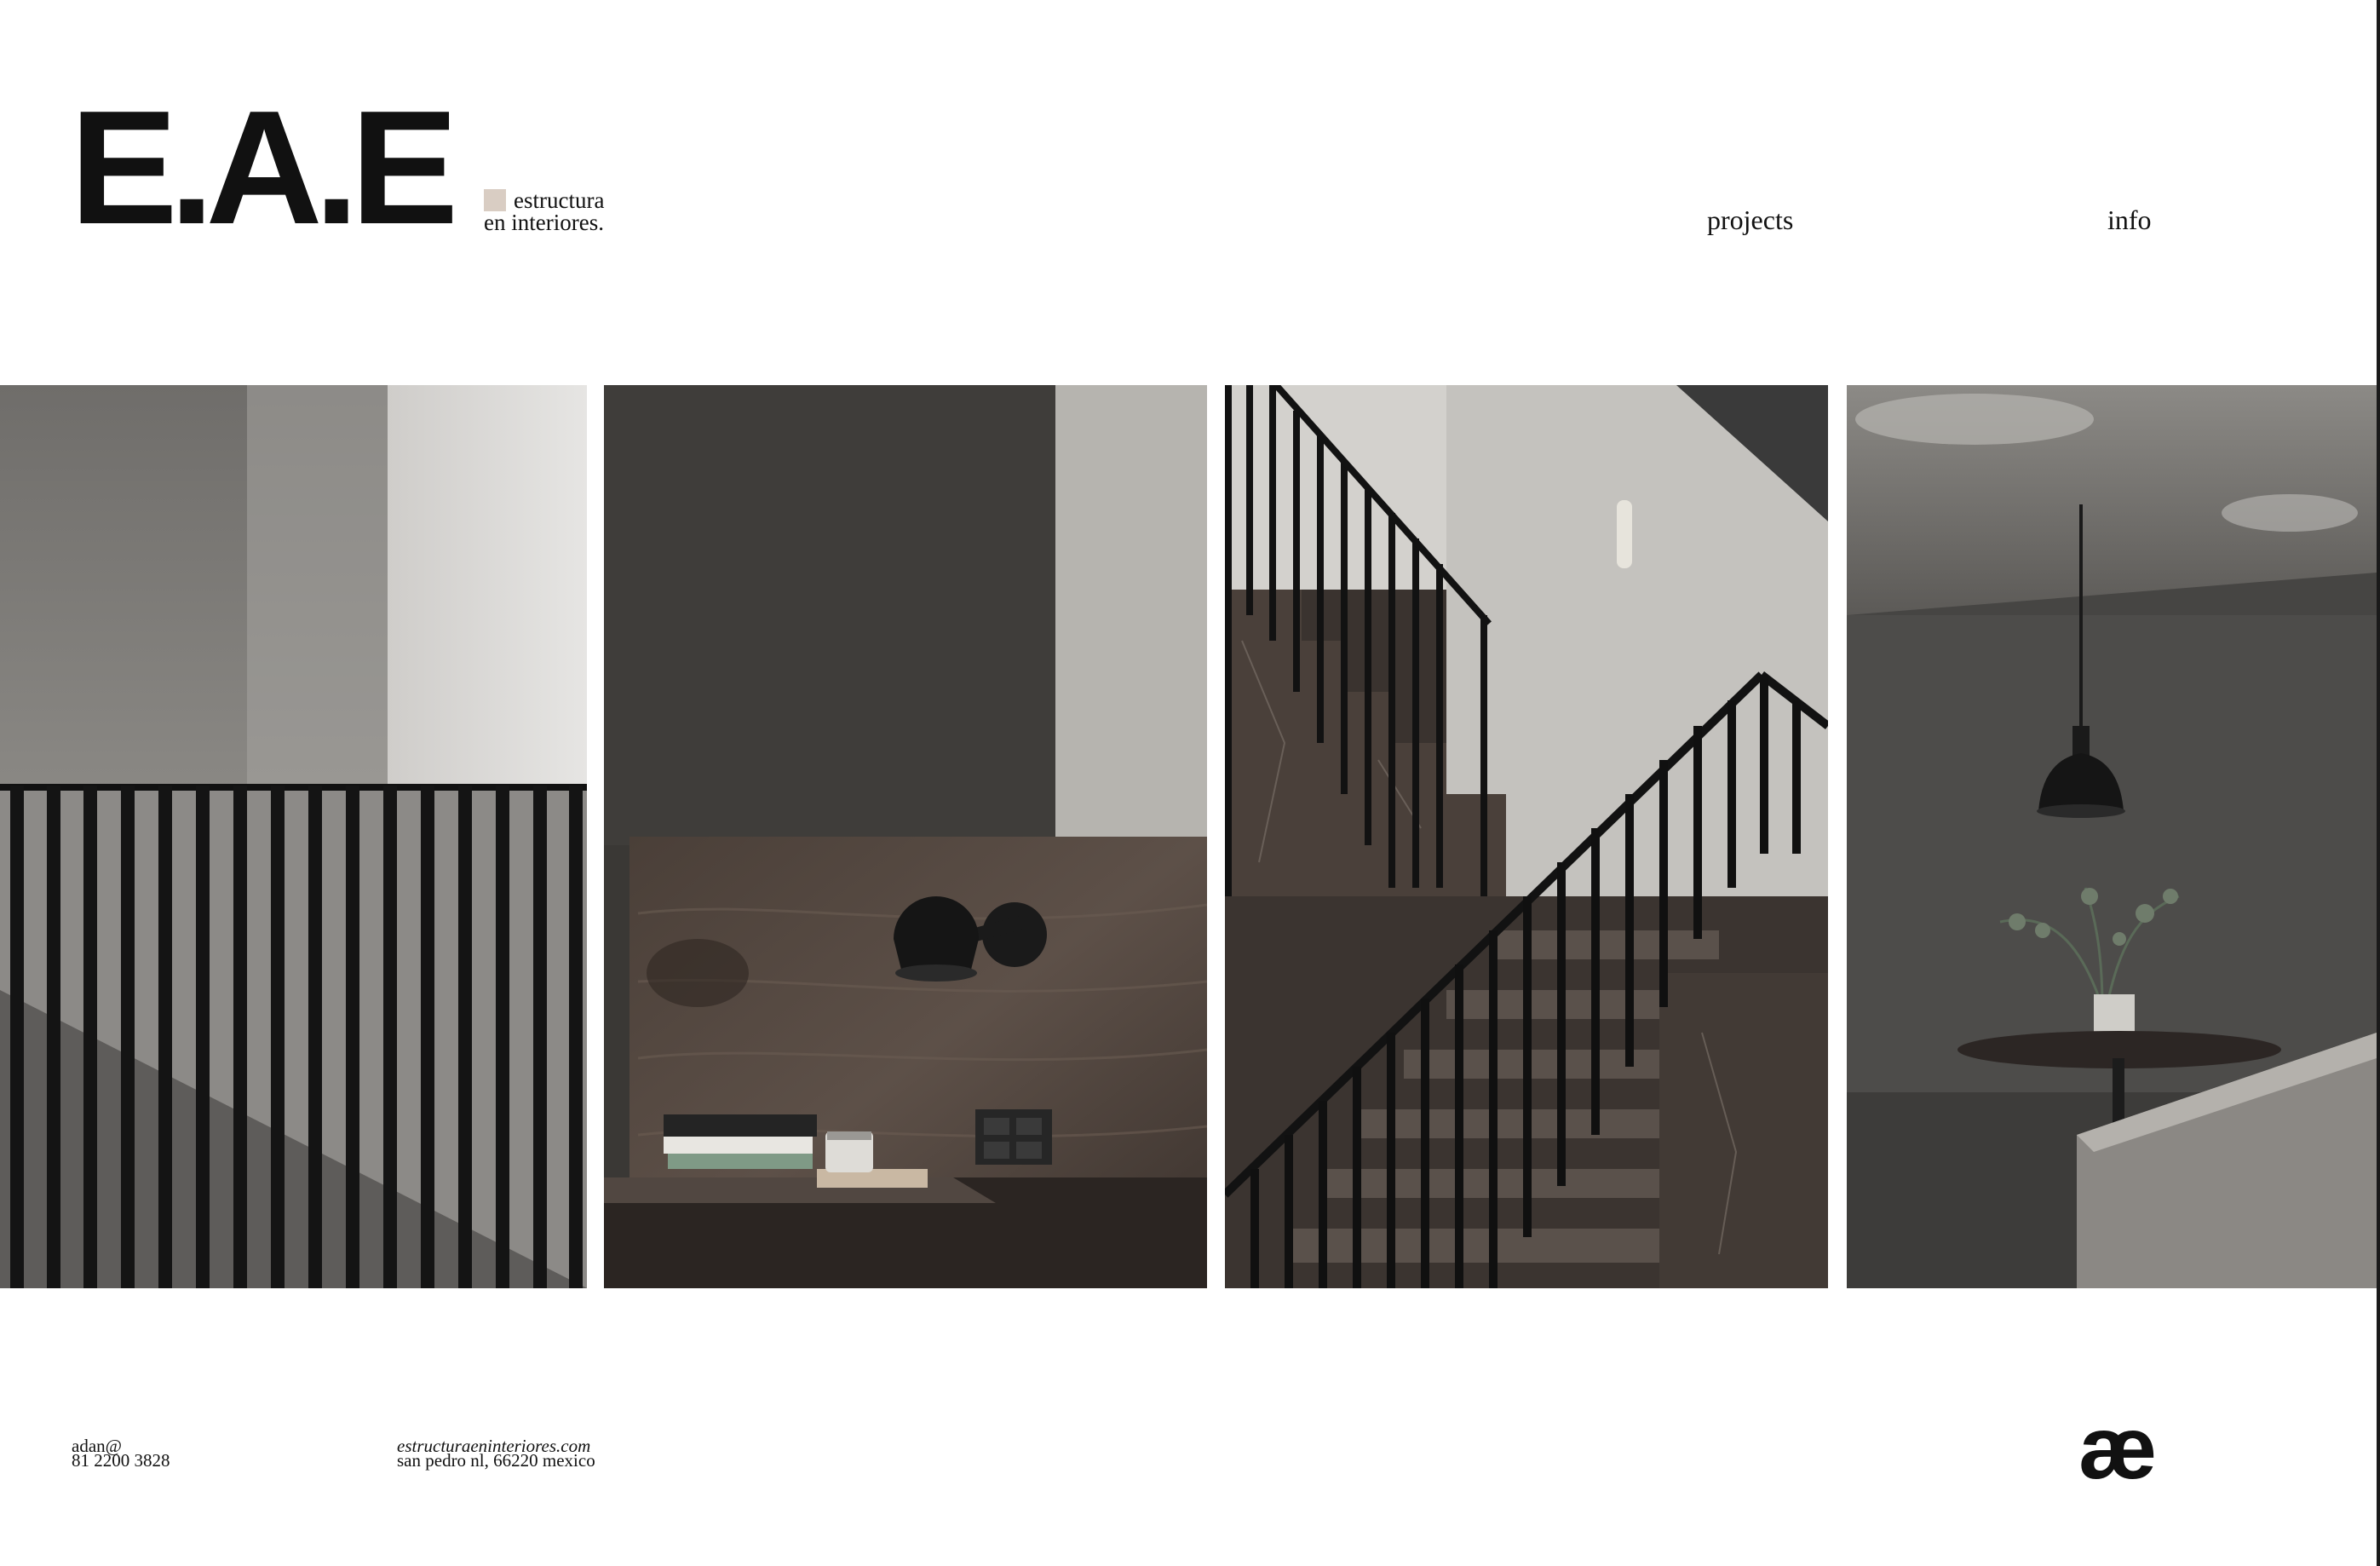 This screenshot has height=1566, width=2380. I want to click on gallery-photo-wall-lamp, so click(905, 836).